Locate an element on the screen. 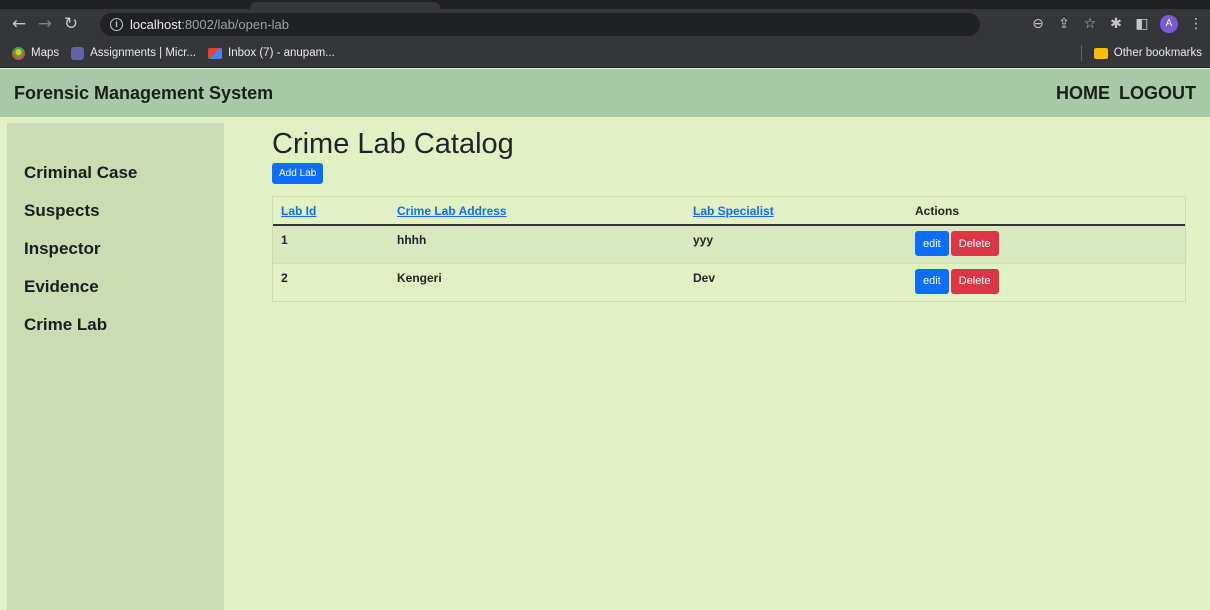  teams-icon is located at coordinates (78, 53).